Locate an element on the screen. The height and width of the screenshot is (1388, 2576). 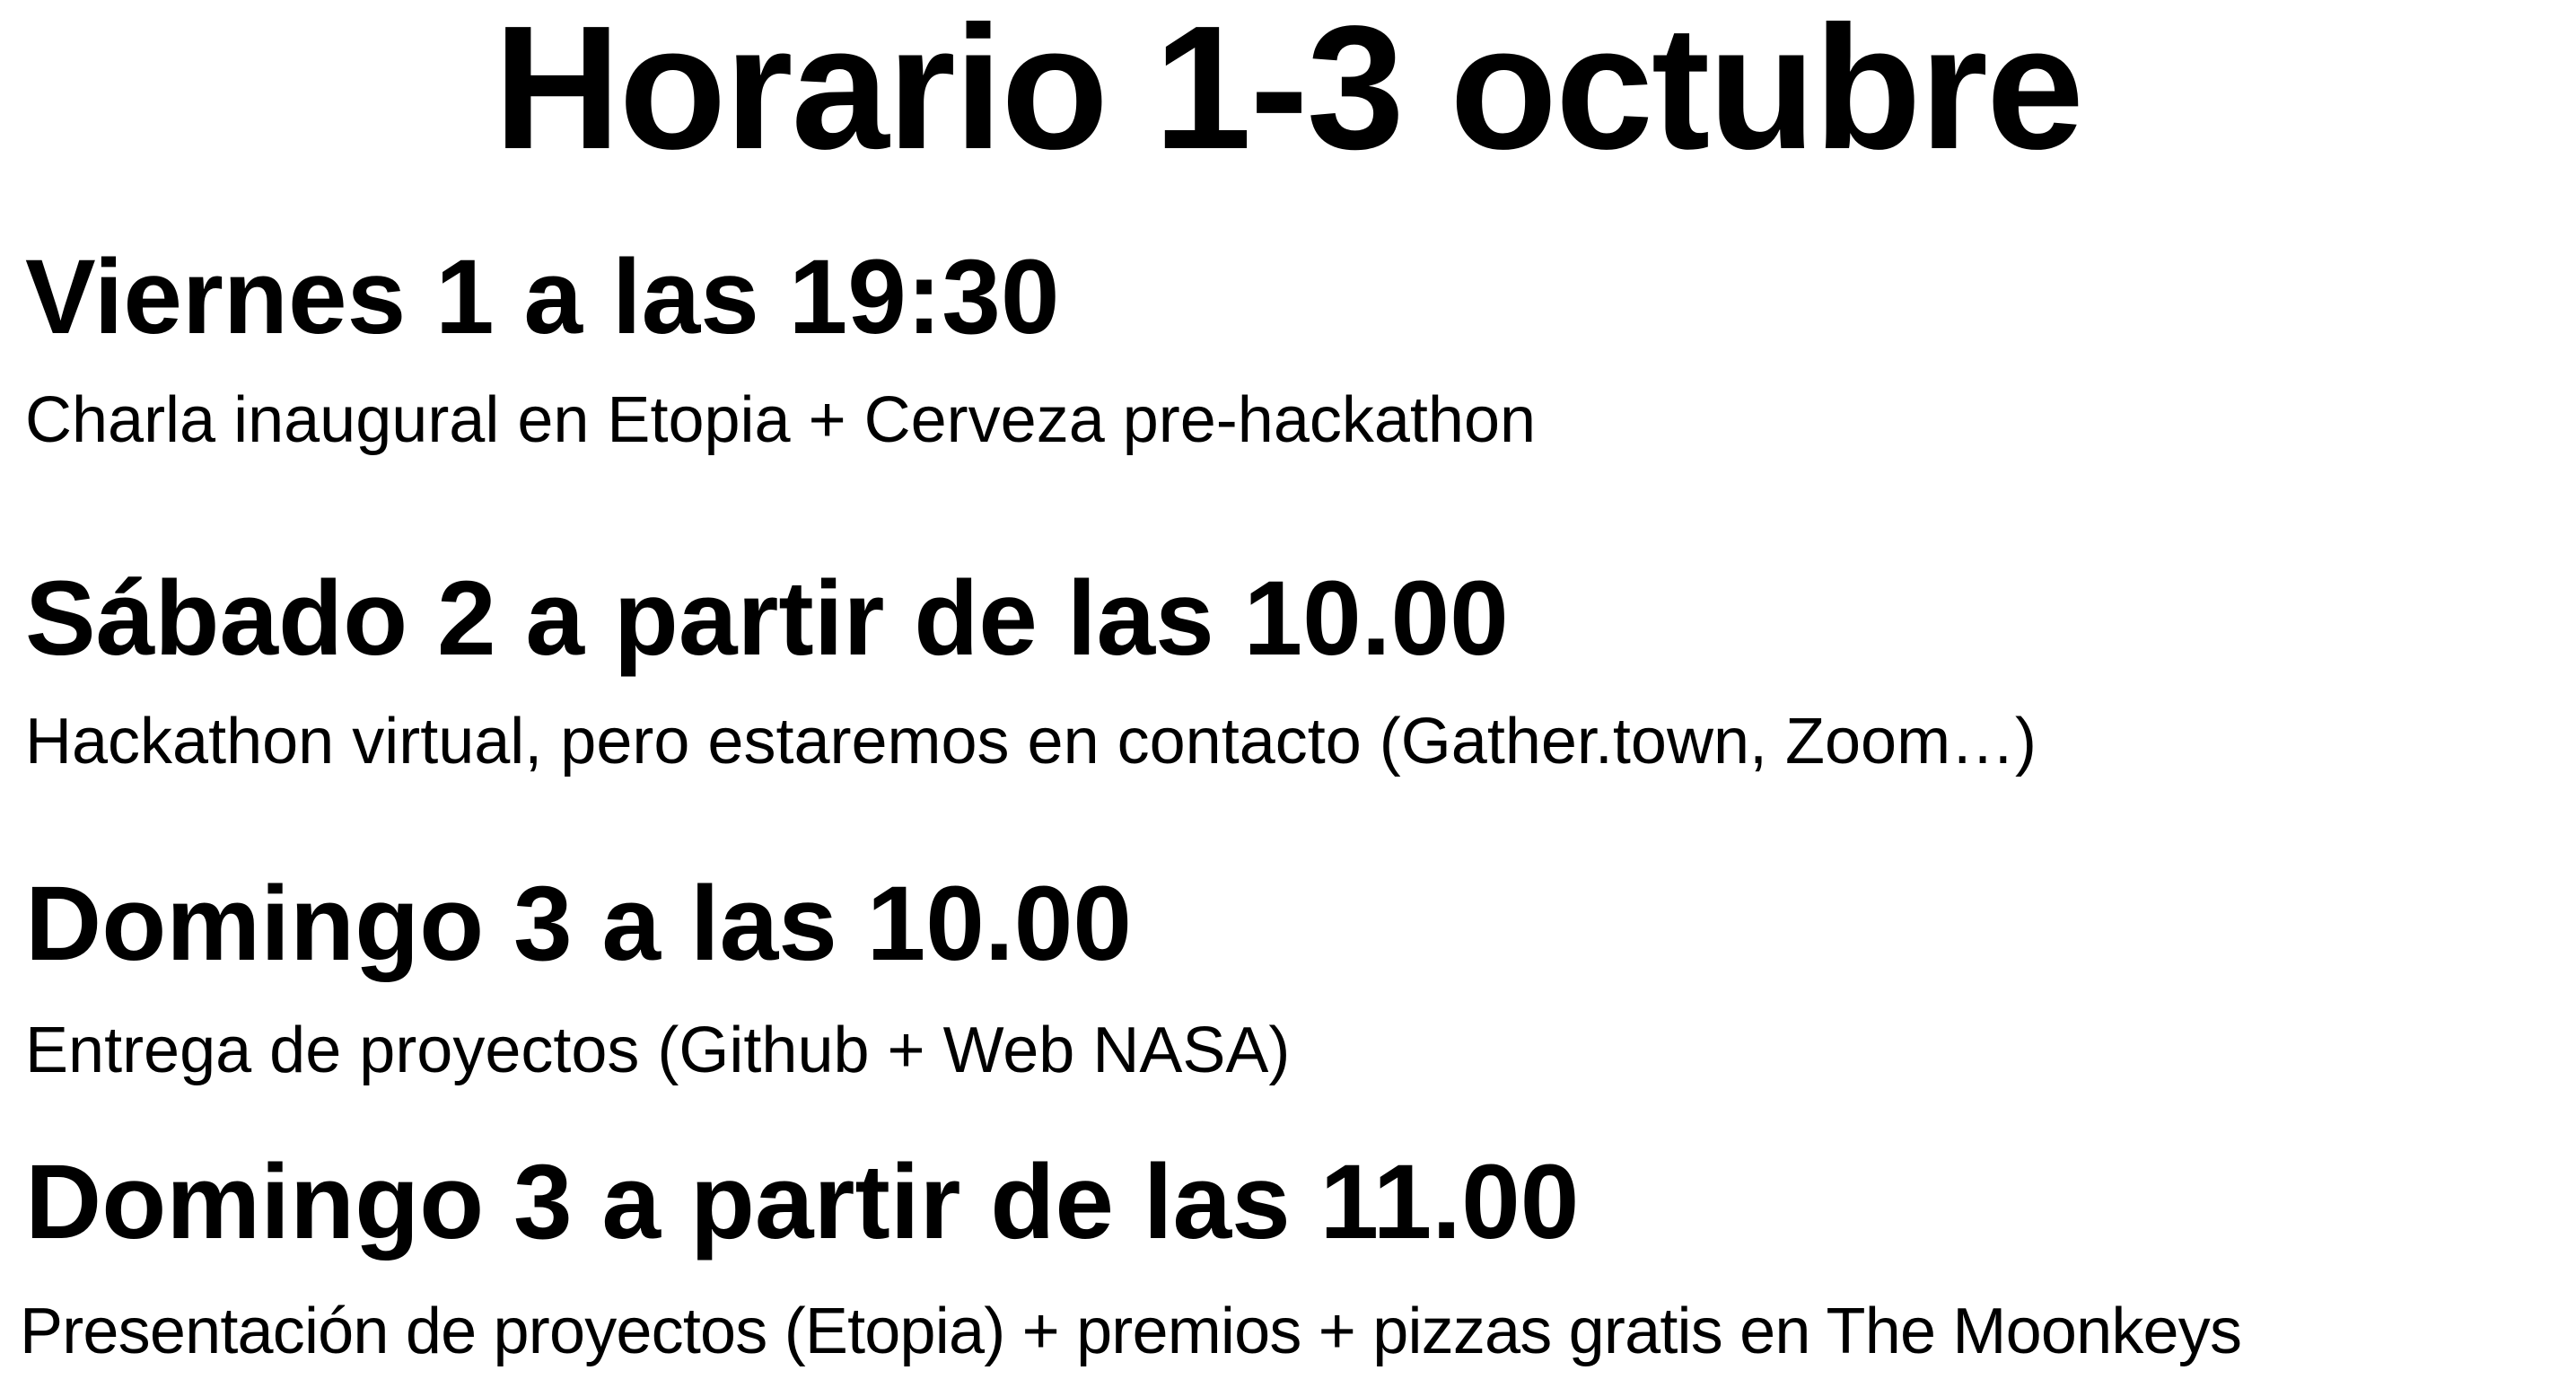
page-title: Horario 1-3 octubre is located at coordinates (1289, 93).